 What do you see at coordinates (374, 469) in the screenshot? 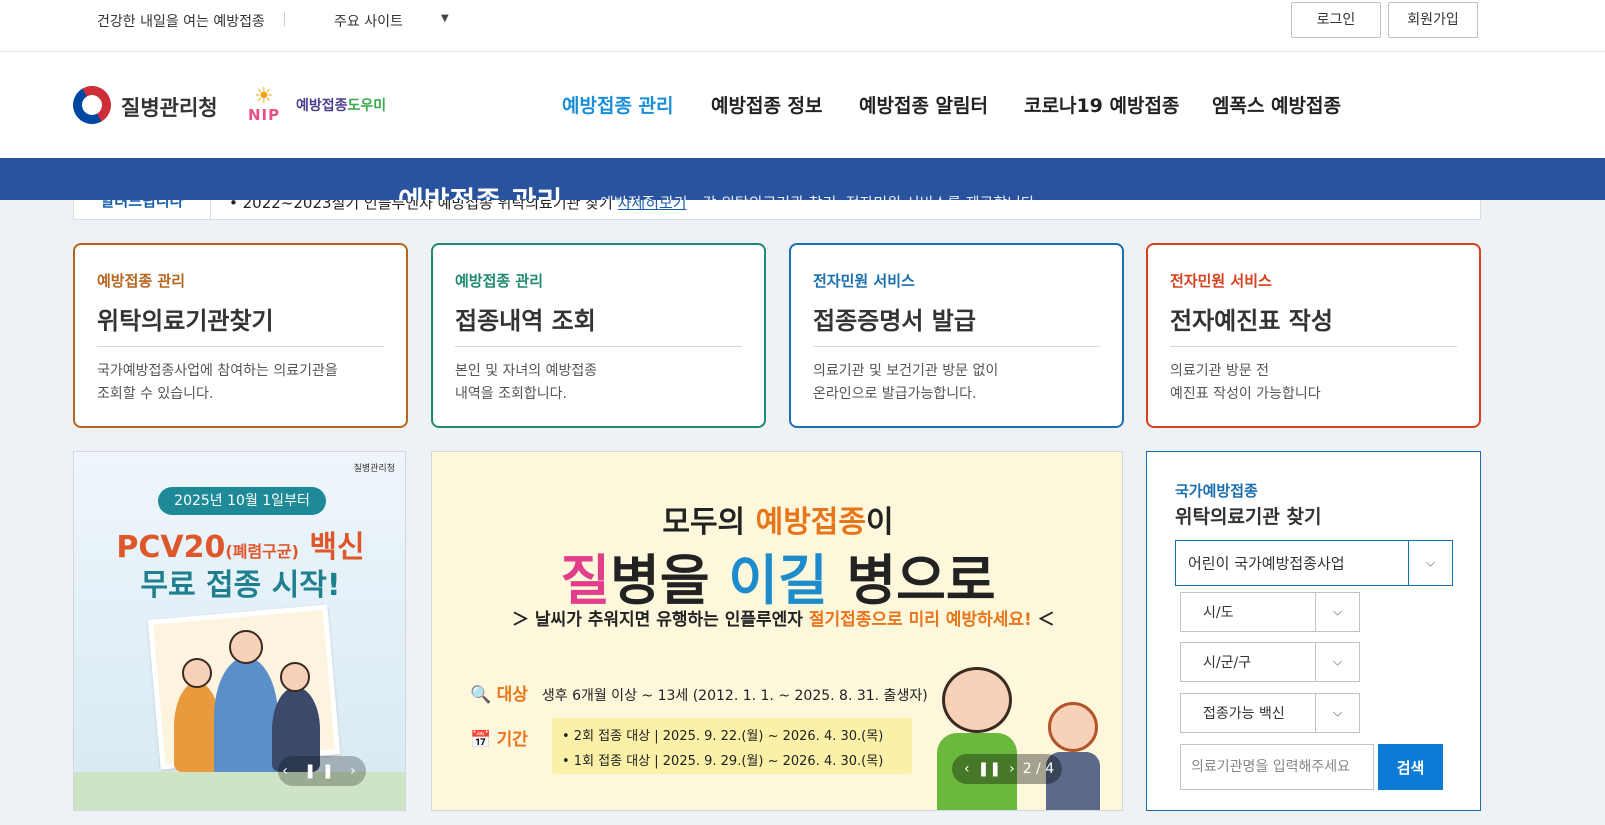
I see `banner-org-label: 질병관리청` at bounding box center [374, 469].